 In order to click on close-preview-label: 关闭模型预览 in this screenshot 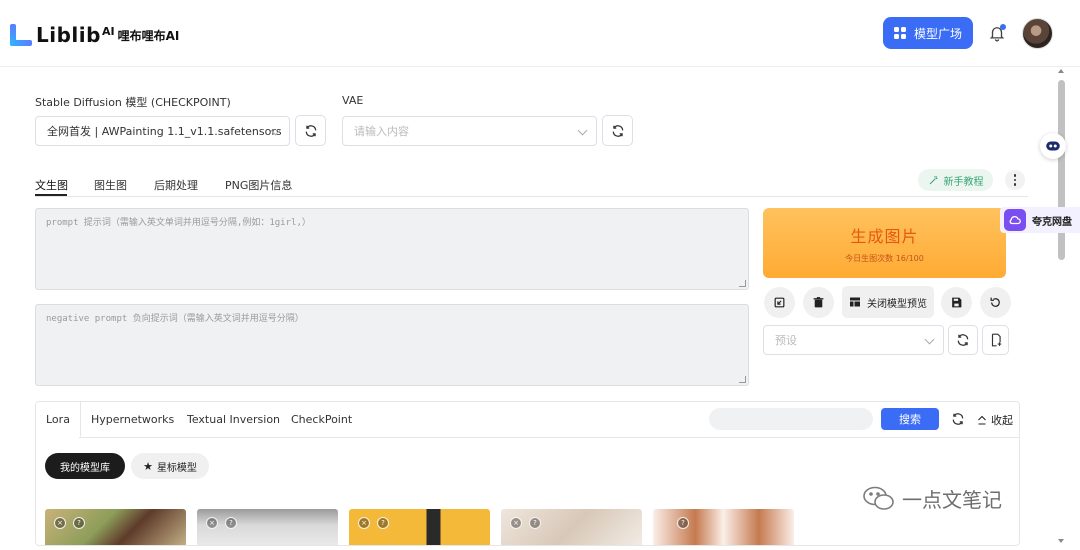, I will do `click(897, 304)`.